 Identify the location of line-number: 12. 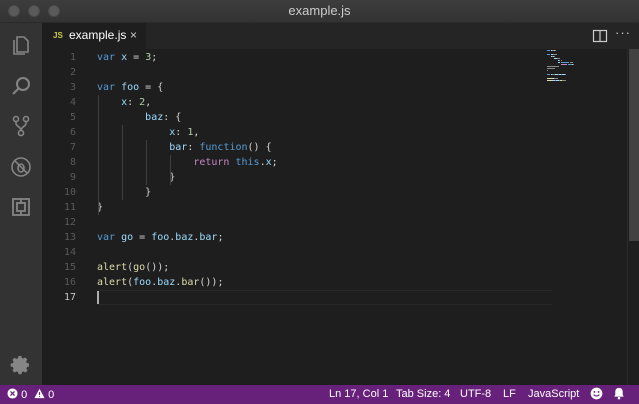
(69, 222).